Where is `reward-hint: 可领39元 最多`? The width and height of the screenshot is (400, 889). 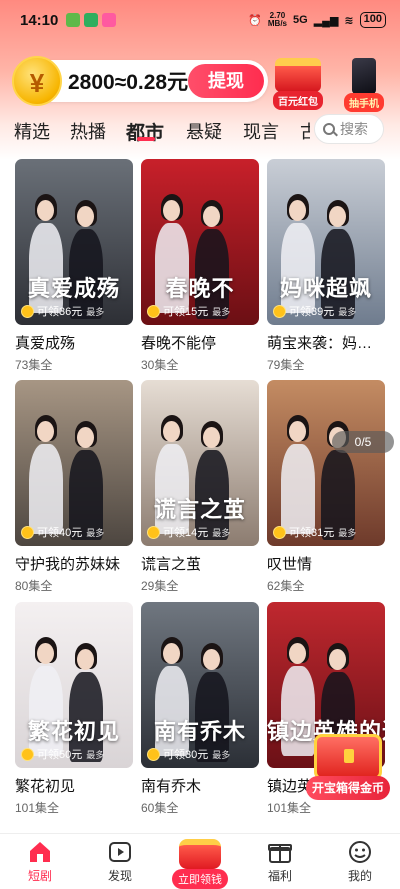
reward-hint: 可领39元 最多 is located at coordinates (326, 311).